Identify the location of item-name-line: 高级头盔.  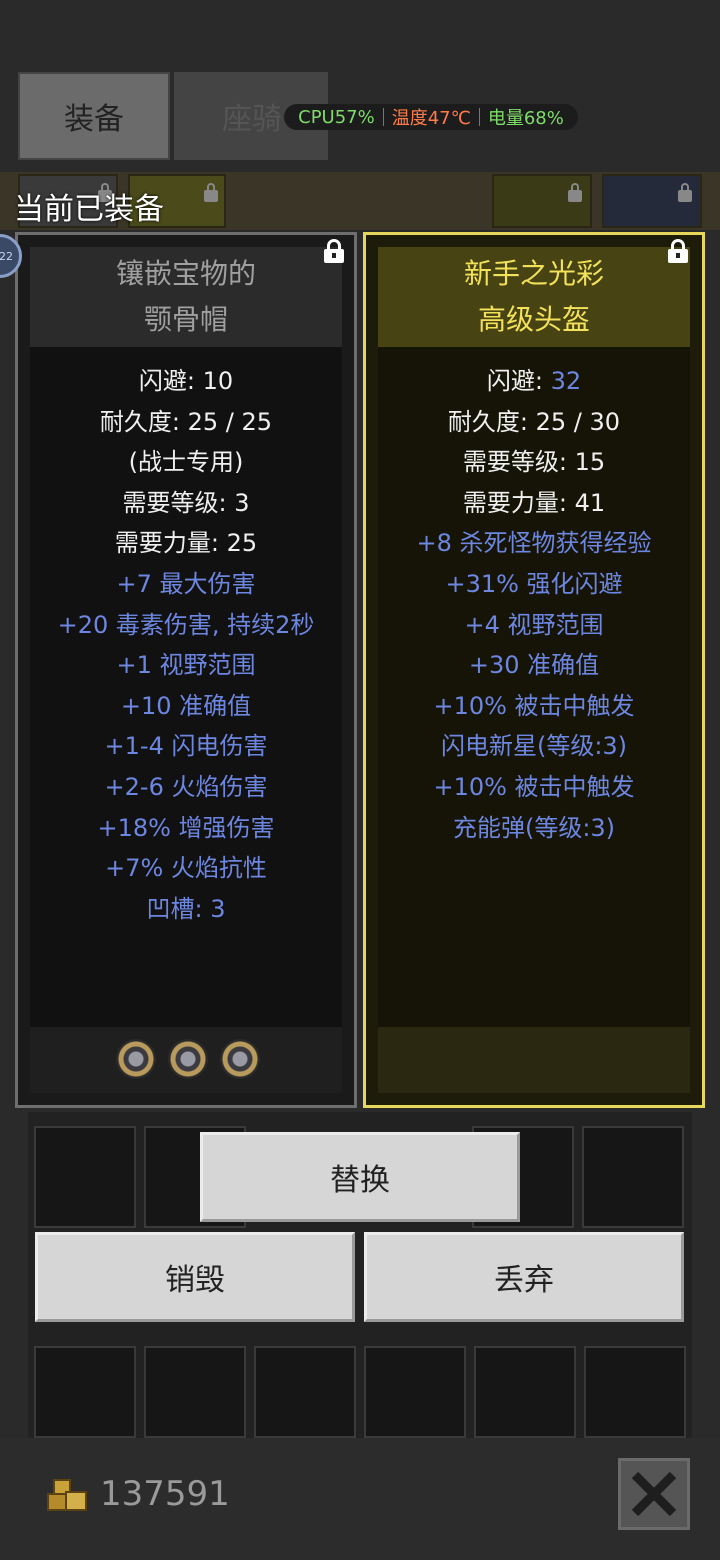
(533, 319).